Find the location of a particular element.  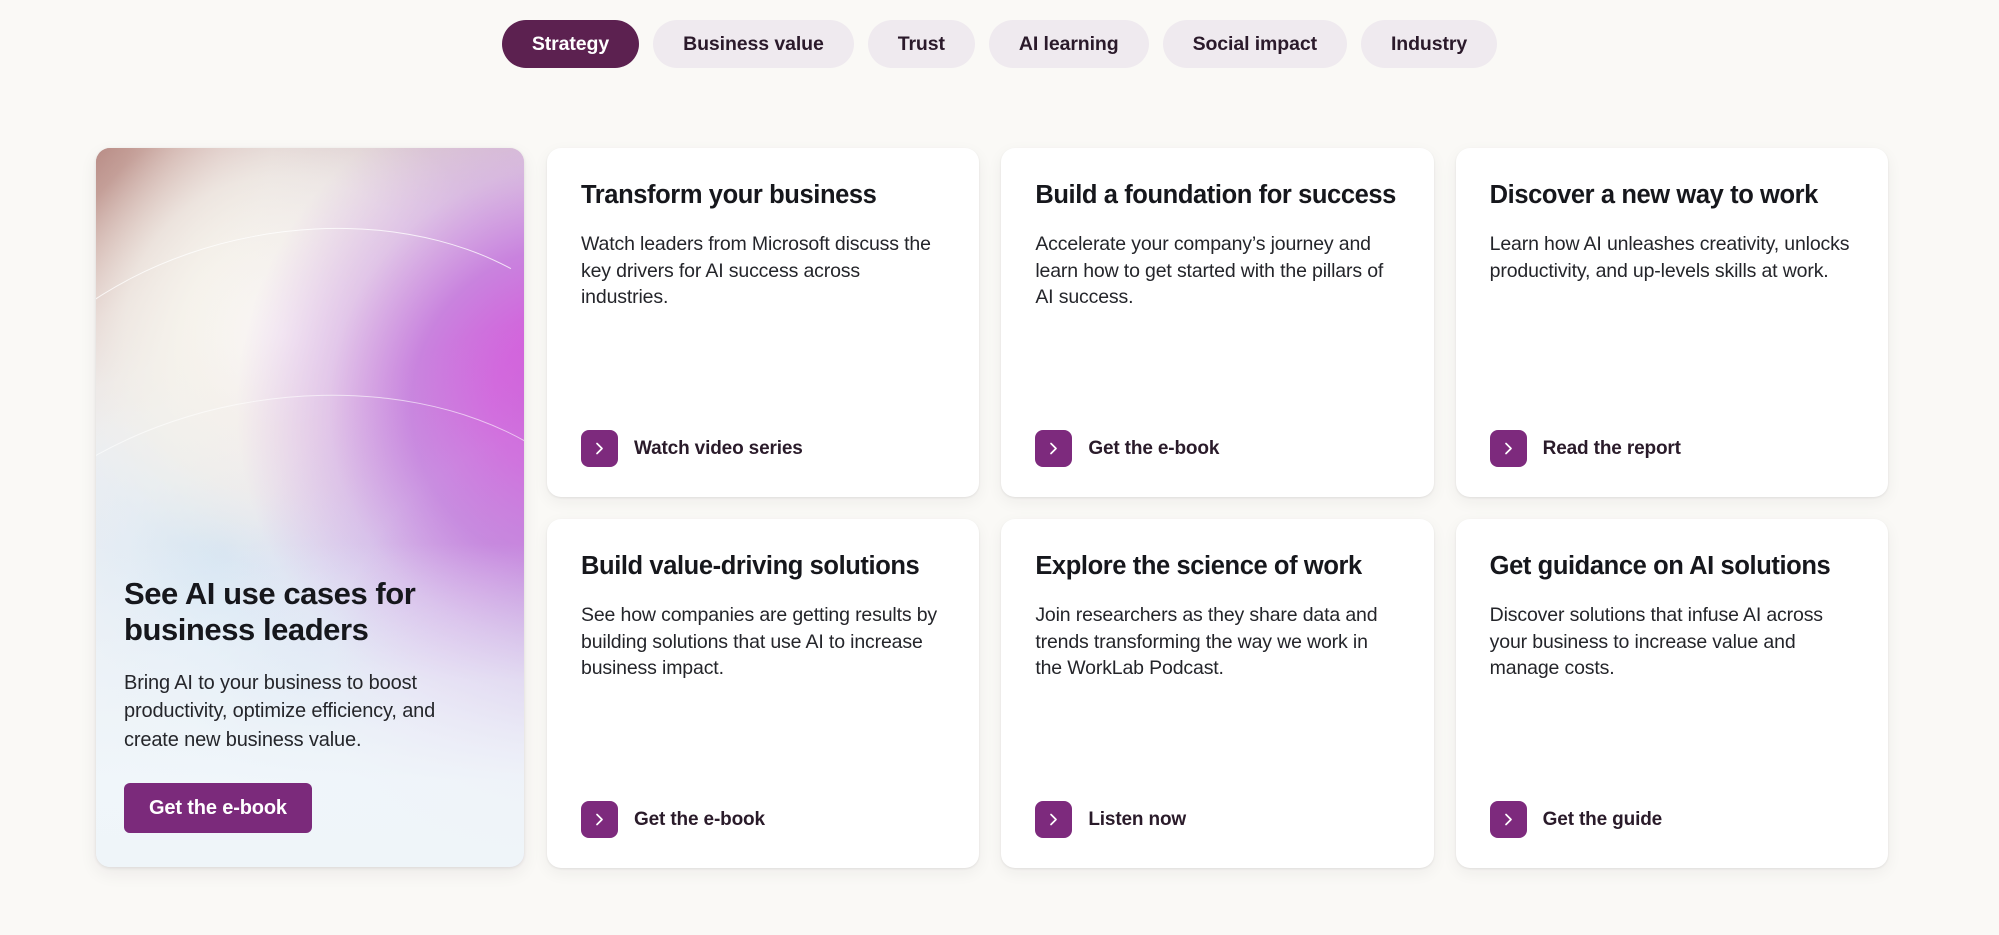

card-link: Get the guide is located at coordinates (1671, 819).